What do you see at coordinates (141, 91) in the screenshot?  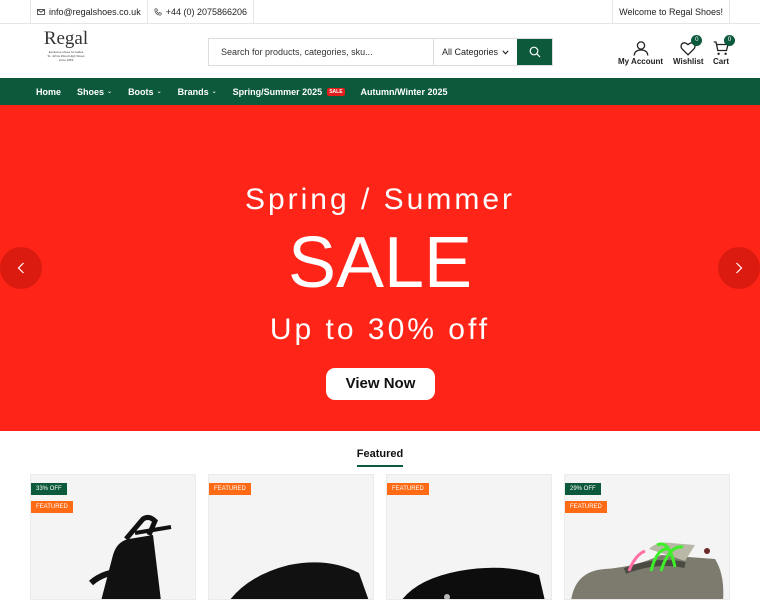 I see `nav-item-label: Boots` at bounding box center [141, 91].